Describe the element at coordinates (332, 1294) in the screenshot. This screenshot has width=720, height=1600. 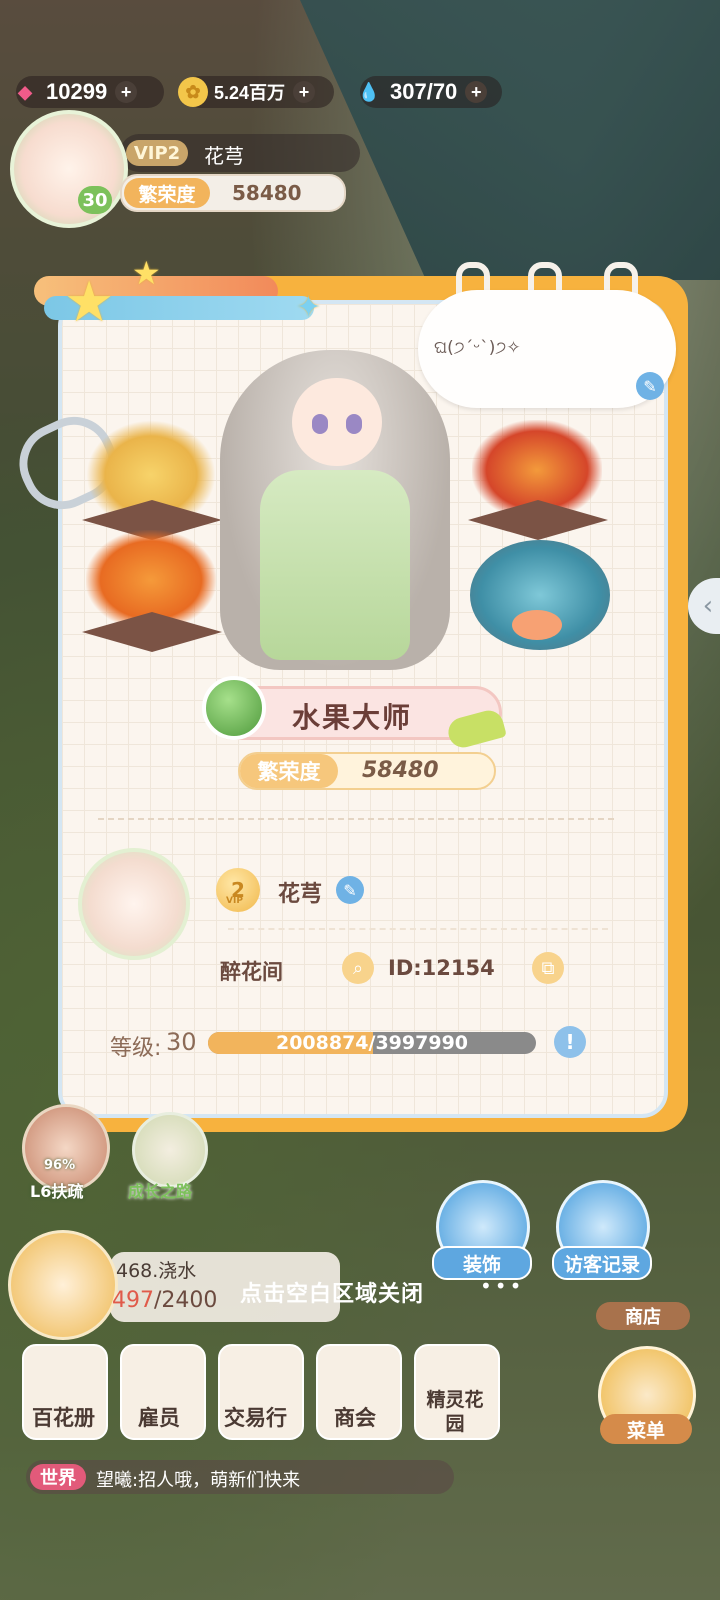
I see `close-hint: 点击空白区域关闭` at that location.